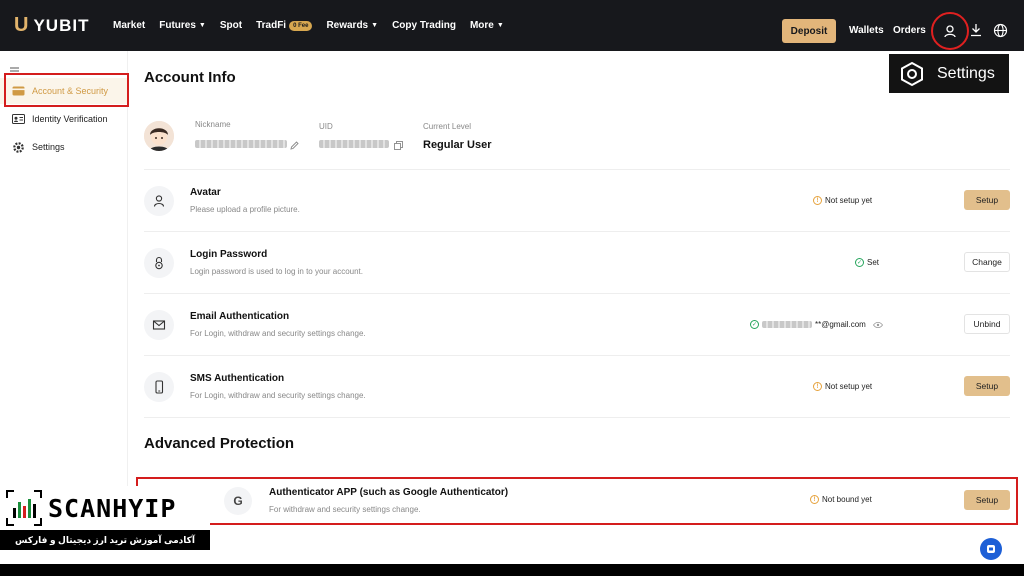  Describe the element at coordinates (66, 90) in the screenshot. I see `sidebar-highlight-box` at that location.